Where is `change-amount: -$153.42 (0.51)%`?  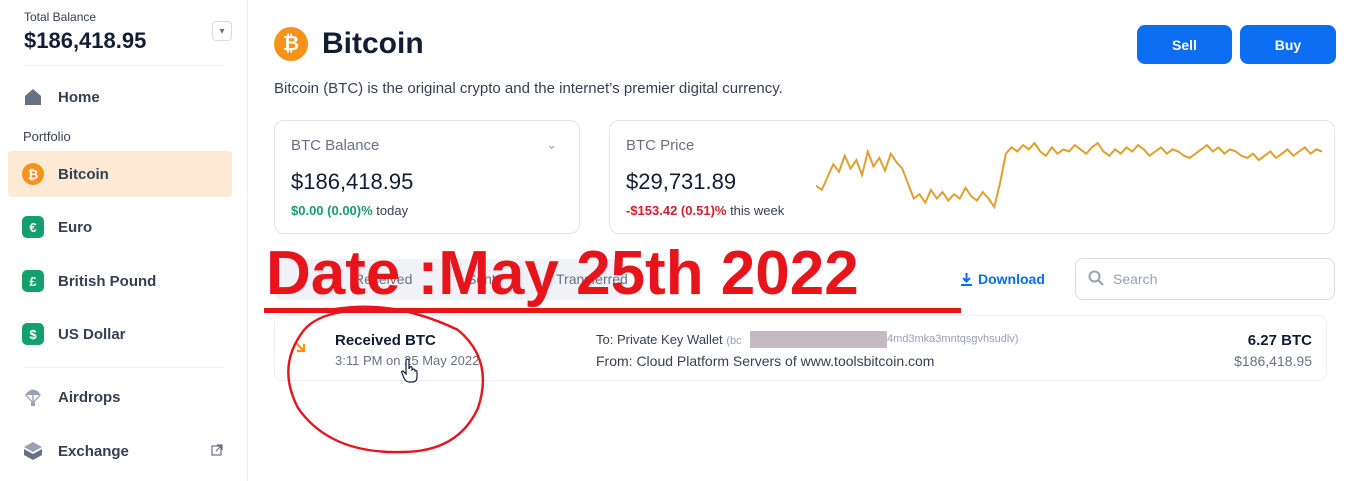 change-amount: -$153.42 (0.51)% is located at coordinates (676, 210).